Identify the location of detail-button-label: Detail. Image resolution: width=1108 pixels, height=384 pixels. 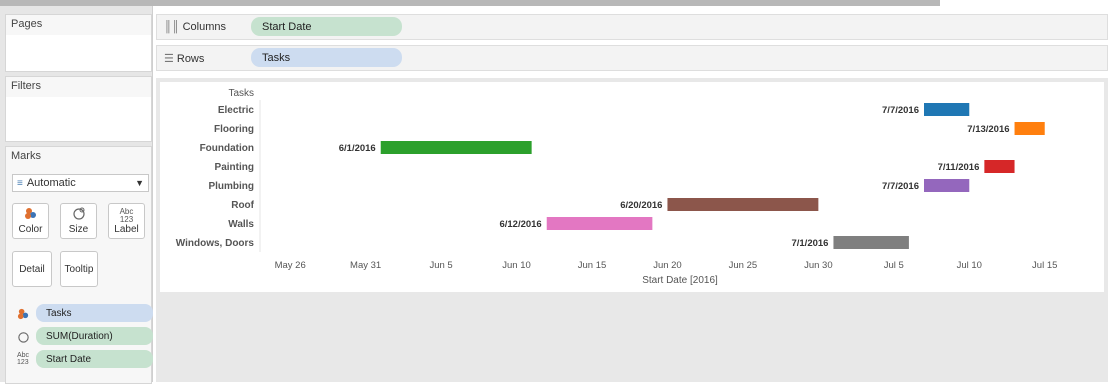
(32, 269).